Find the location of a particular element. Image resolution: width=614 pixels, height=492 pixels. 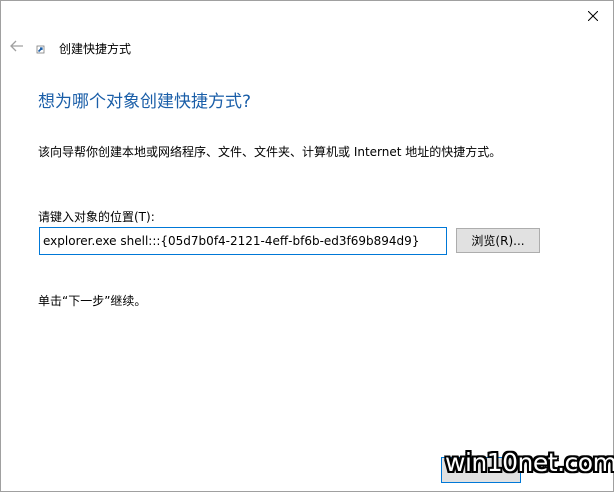

page-heading: 想为哪个对象创建快捷方式? is located at coordinates (145, 102).